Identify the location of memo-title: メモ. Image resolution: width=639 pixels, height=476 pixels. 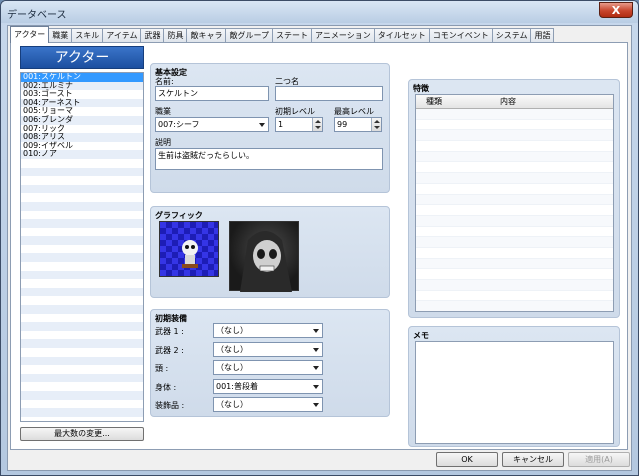
(421, 335).